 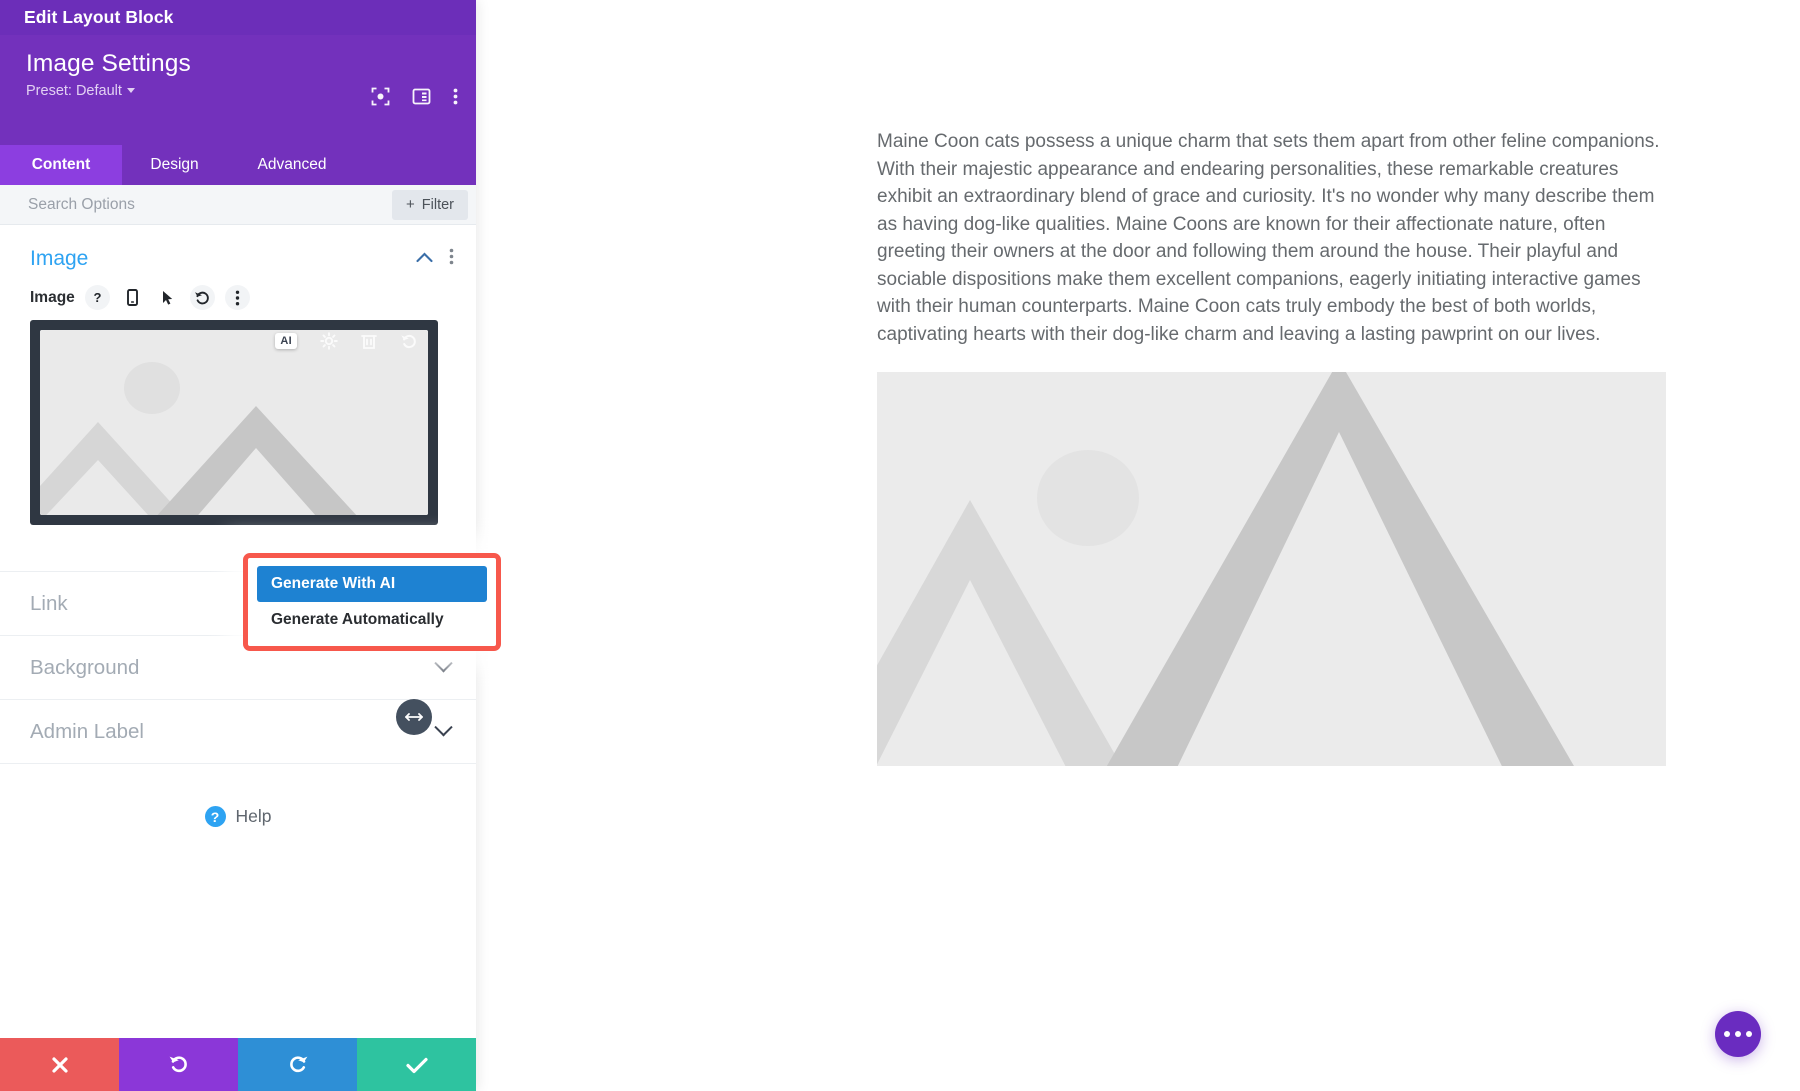 I want to click on page-settings-fab, so click(x=1738, y=1034).